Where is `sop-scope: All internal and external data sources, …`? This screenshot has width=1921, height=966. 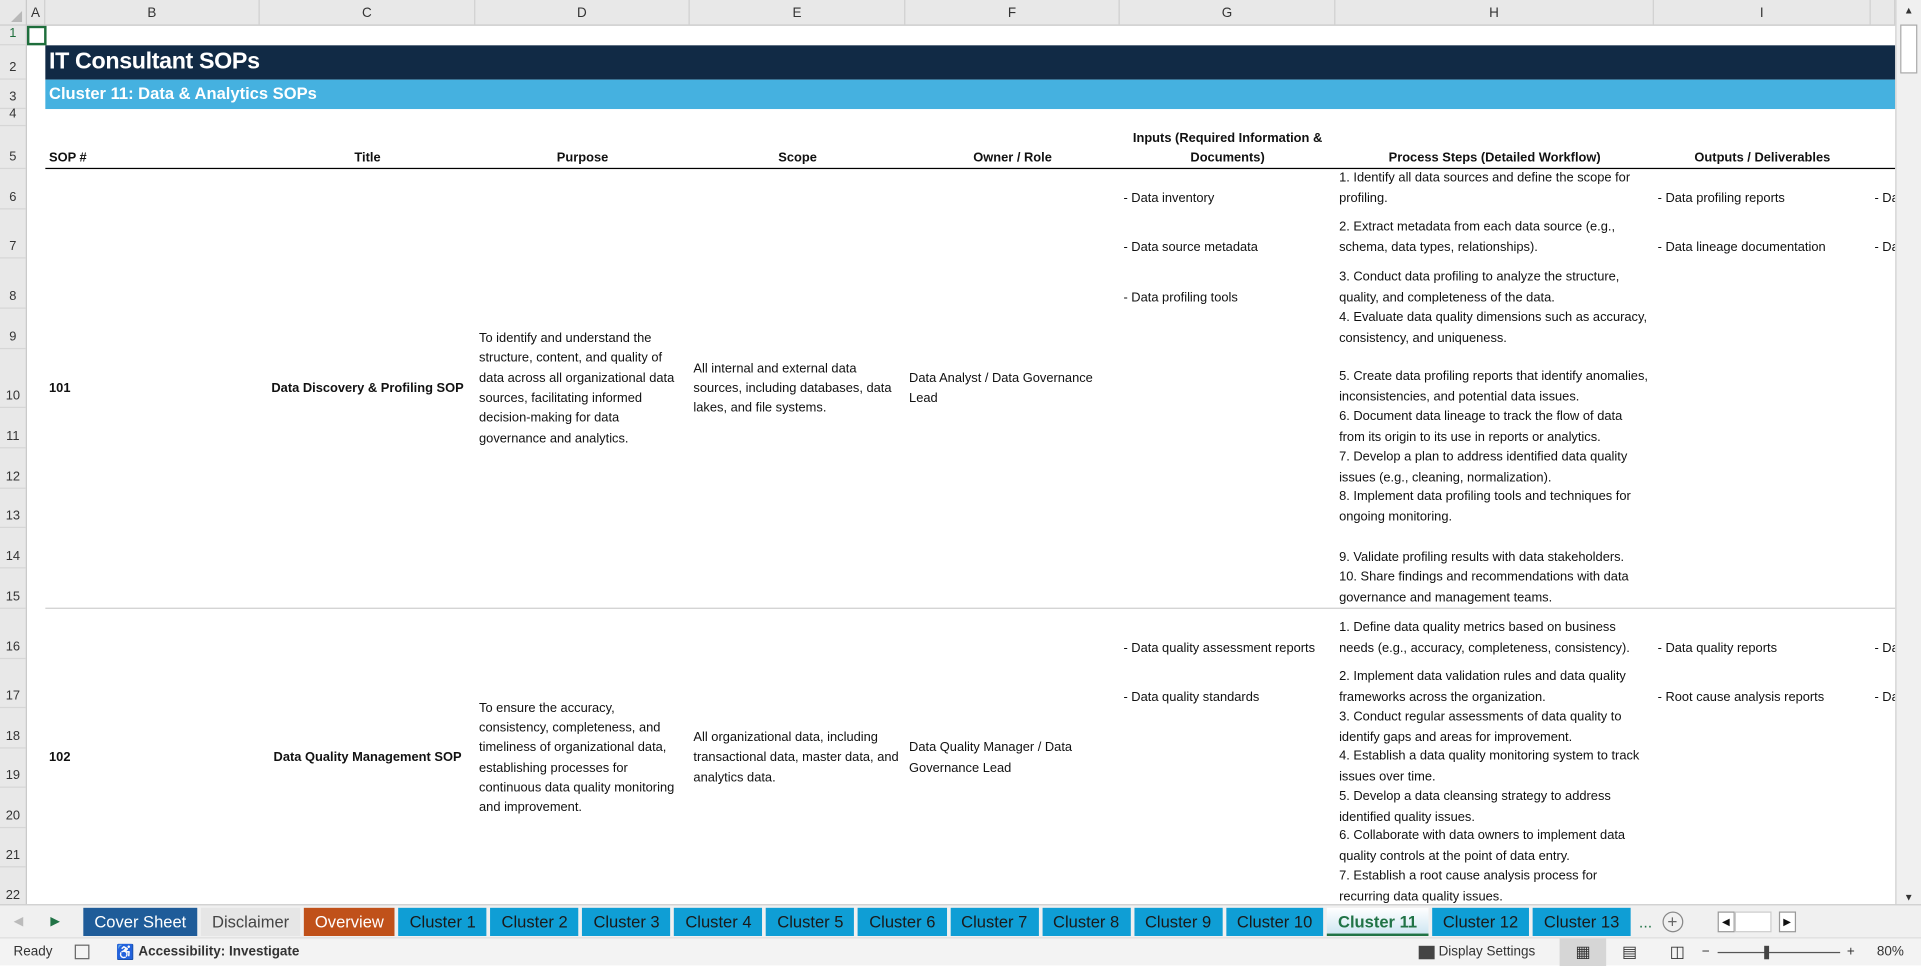
sop-scope: All internal and external data sources, … is located at coordinates (798, 388).